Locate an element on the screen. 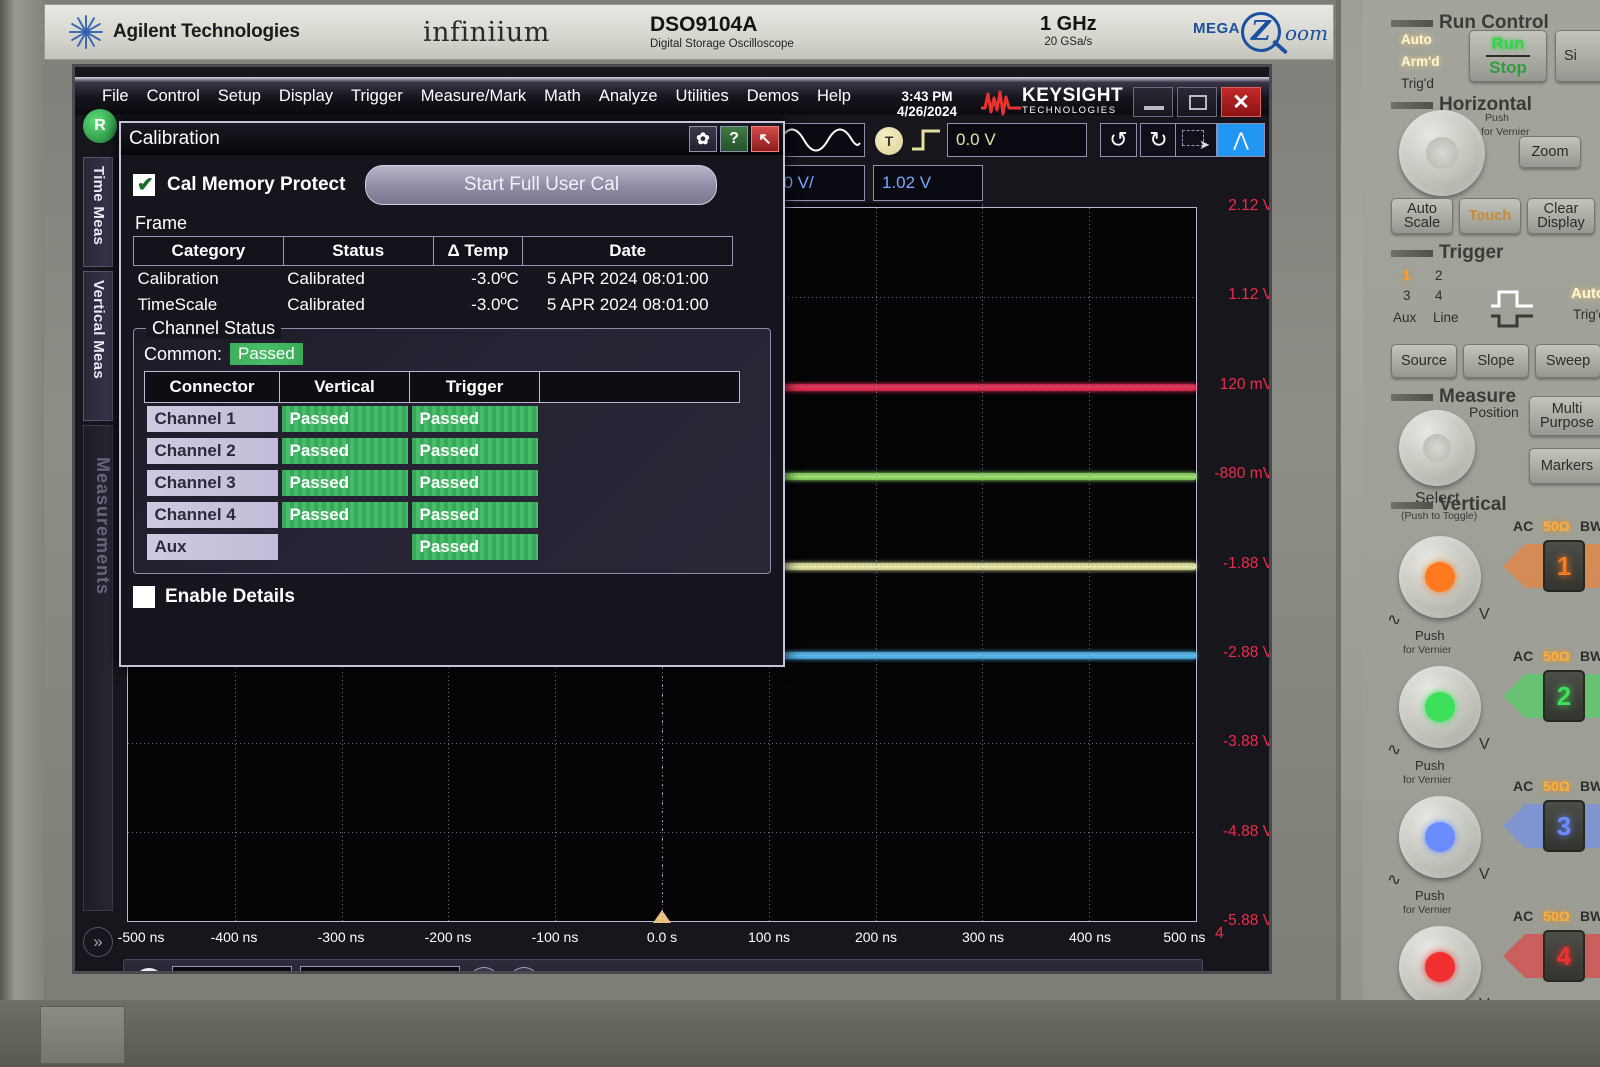  coupling-indicators-ch1: AC 50Ω BW is located at coordinates (1556, 526).